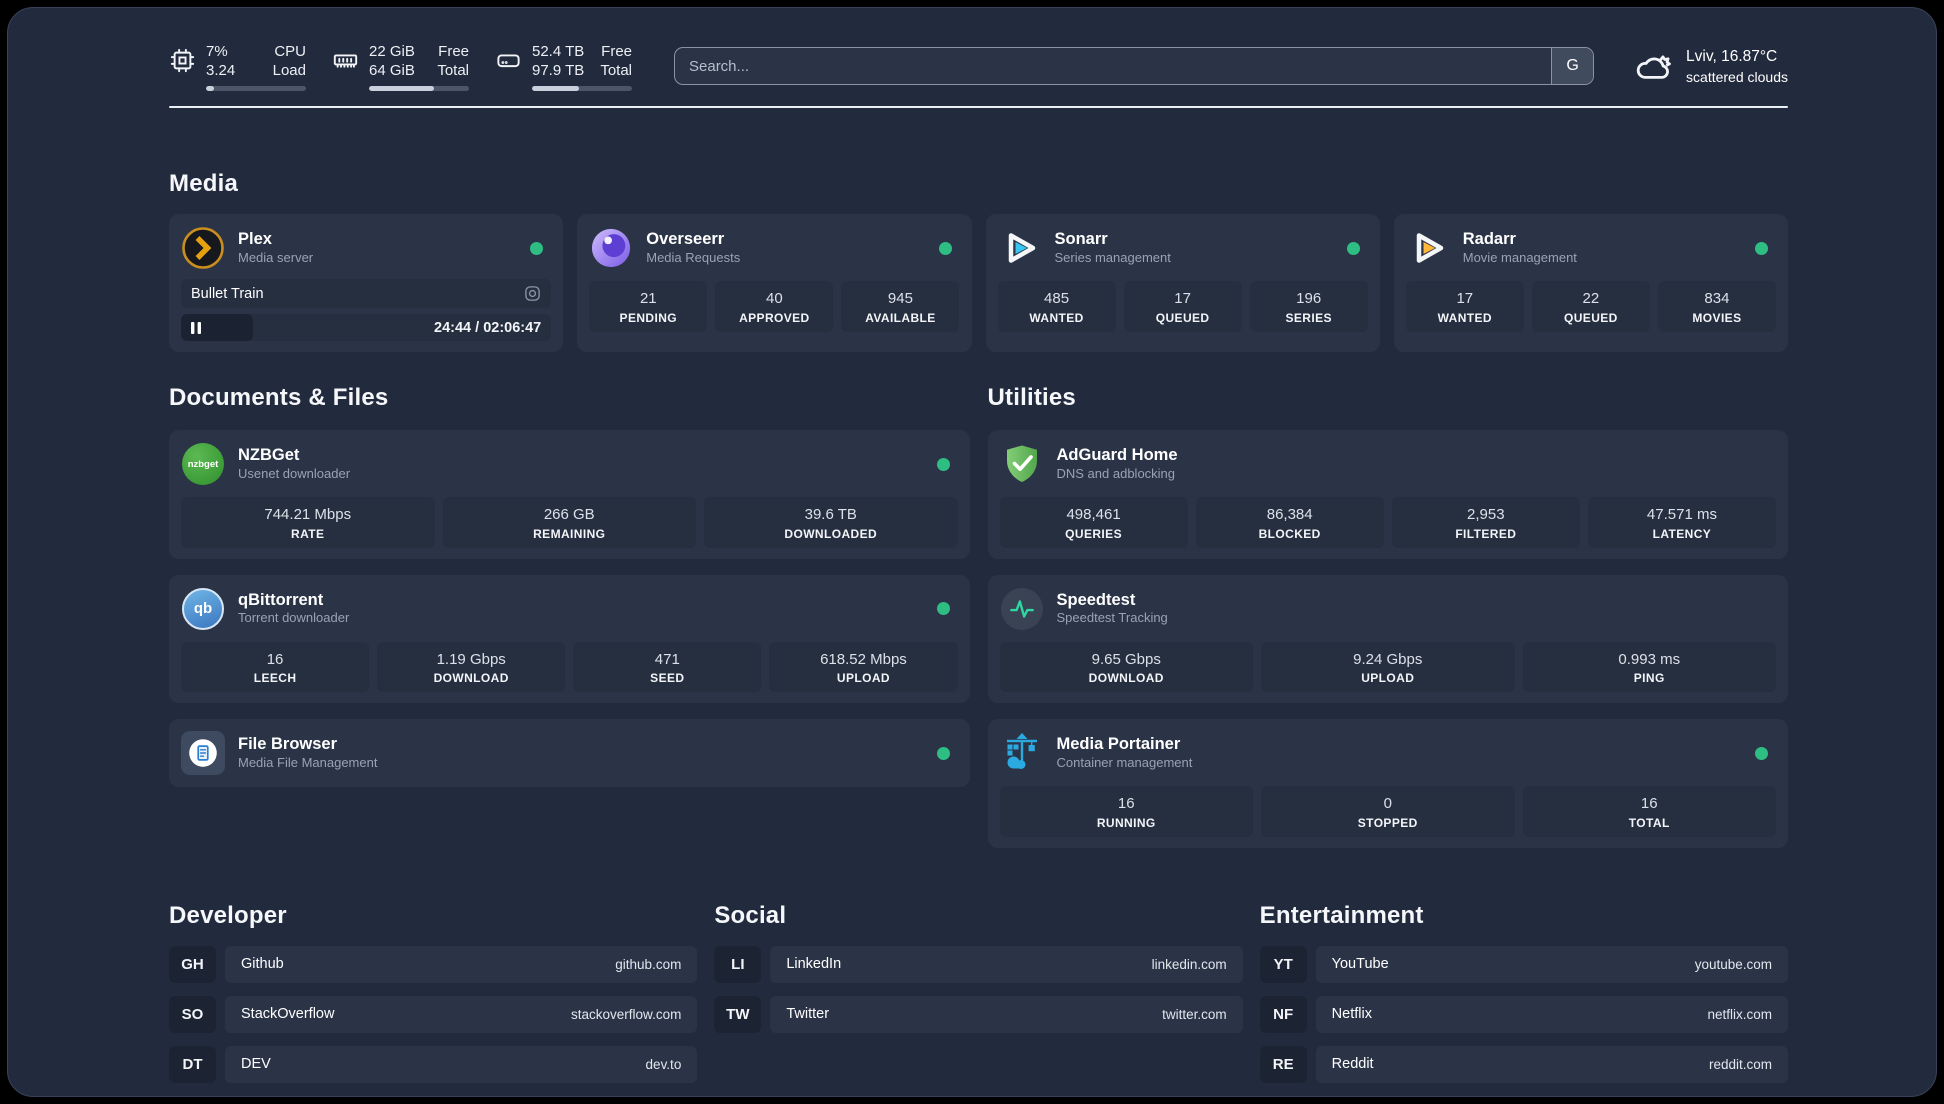 The image size is (1944, 1104). What do you see at coordinates (1194, 1014) in the screenshot?
I see `link-domain: twitter.com` at bounding box center [1194, 1014].